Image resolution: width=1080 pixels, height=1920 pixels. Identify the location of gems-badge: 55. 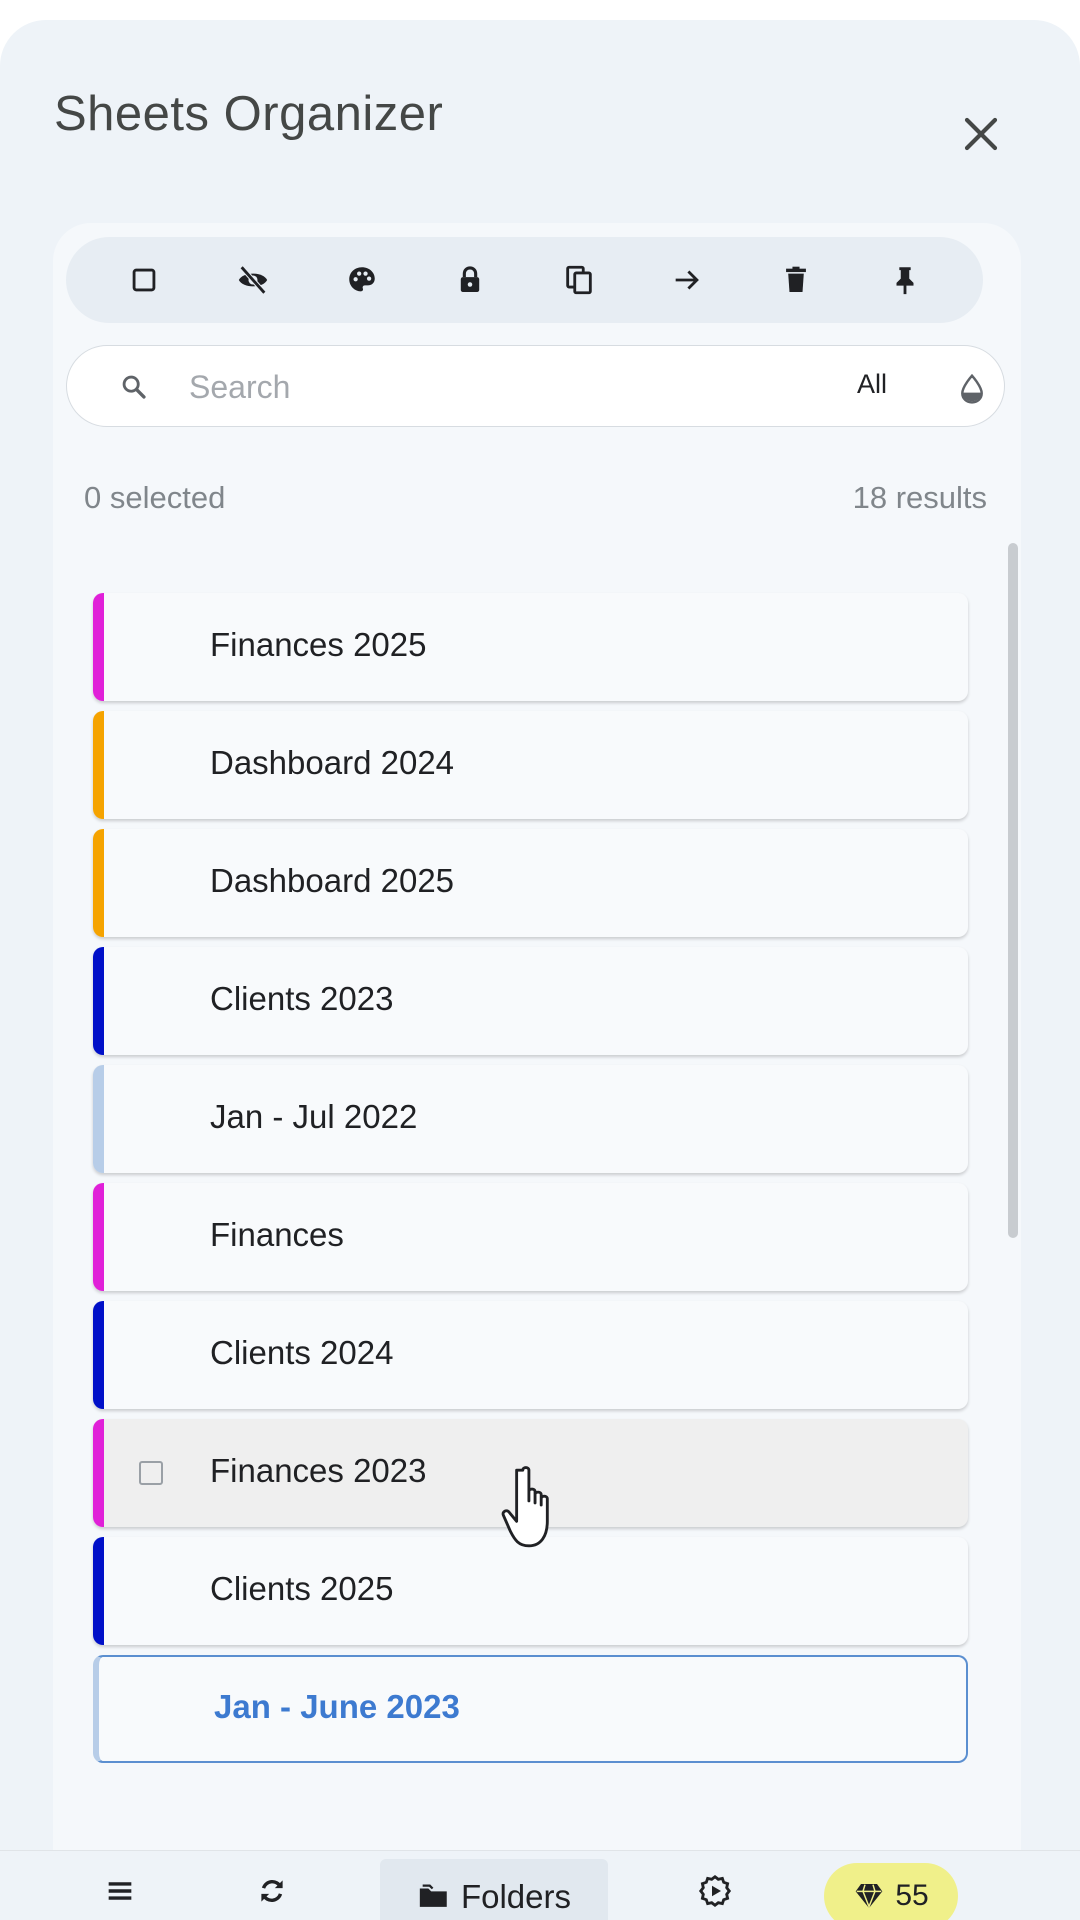
(891, 1891).